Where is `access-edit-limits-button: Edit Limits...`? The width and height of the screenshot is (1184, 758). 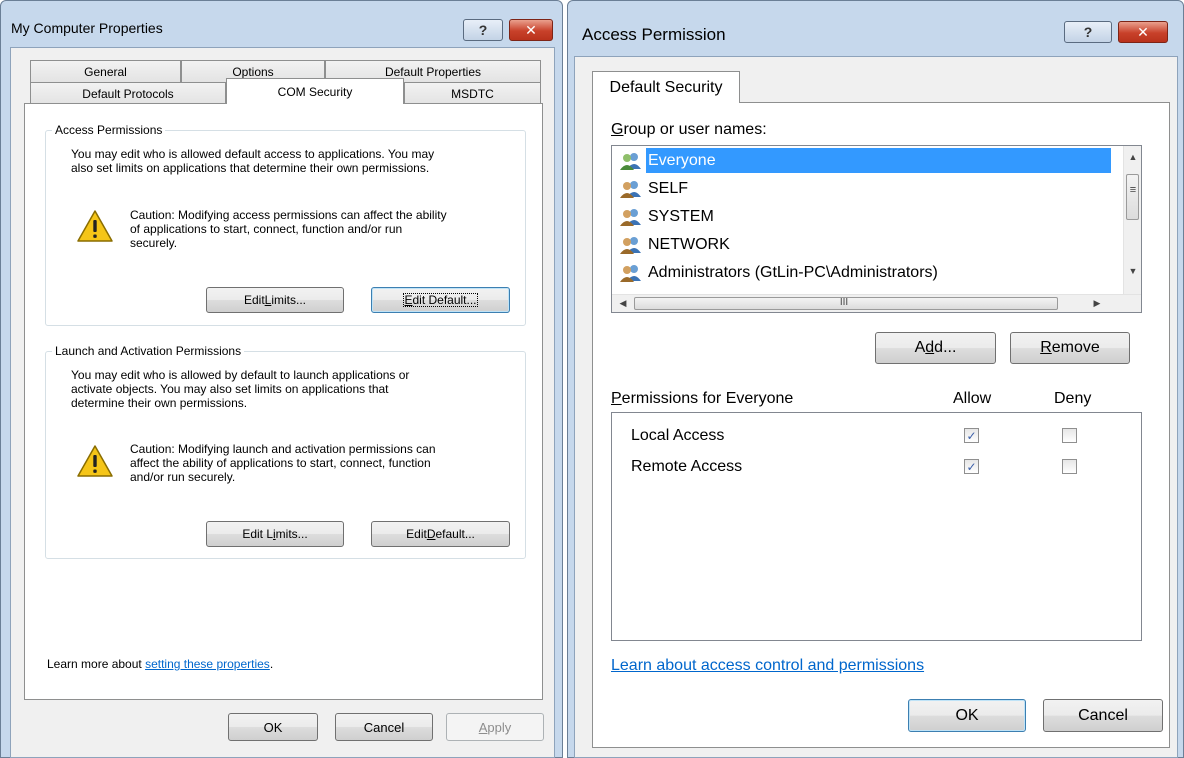
access-edit-limits-button: Edit Limits... is located at coordinates (275, 300).